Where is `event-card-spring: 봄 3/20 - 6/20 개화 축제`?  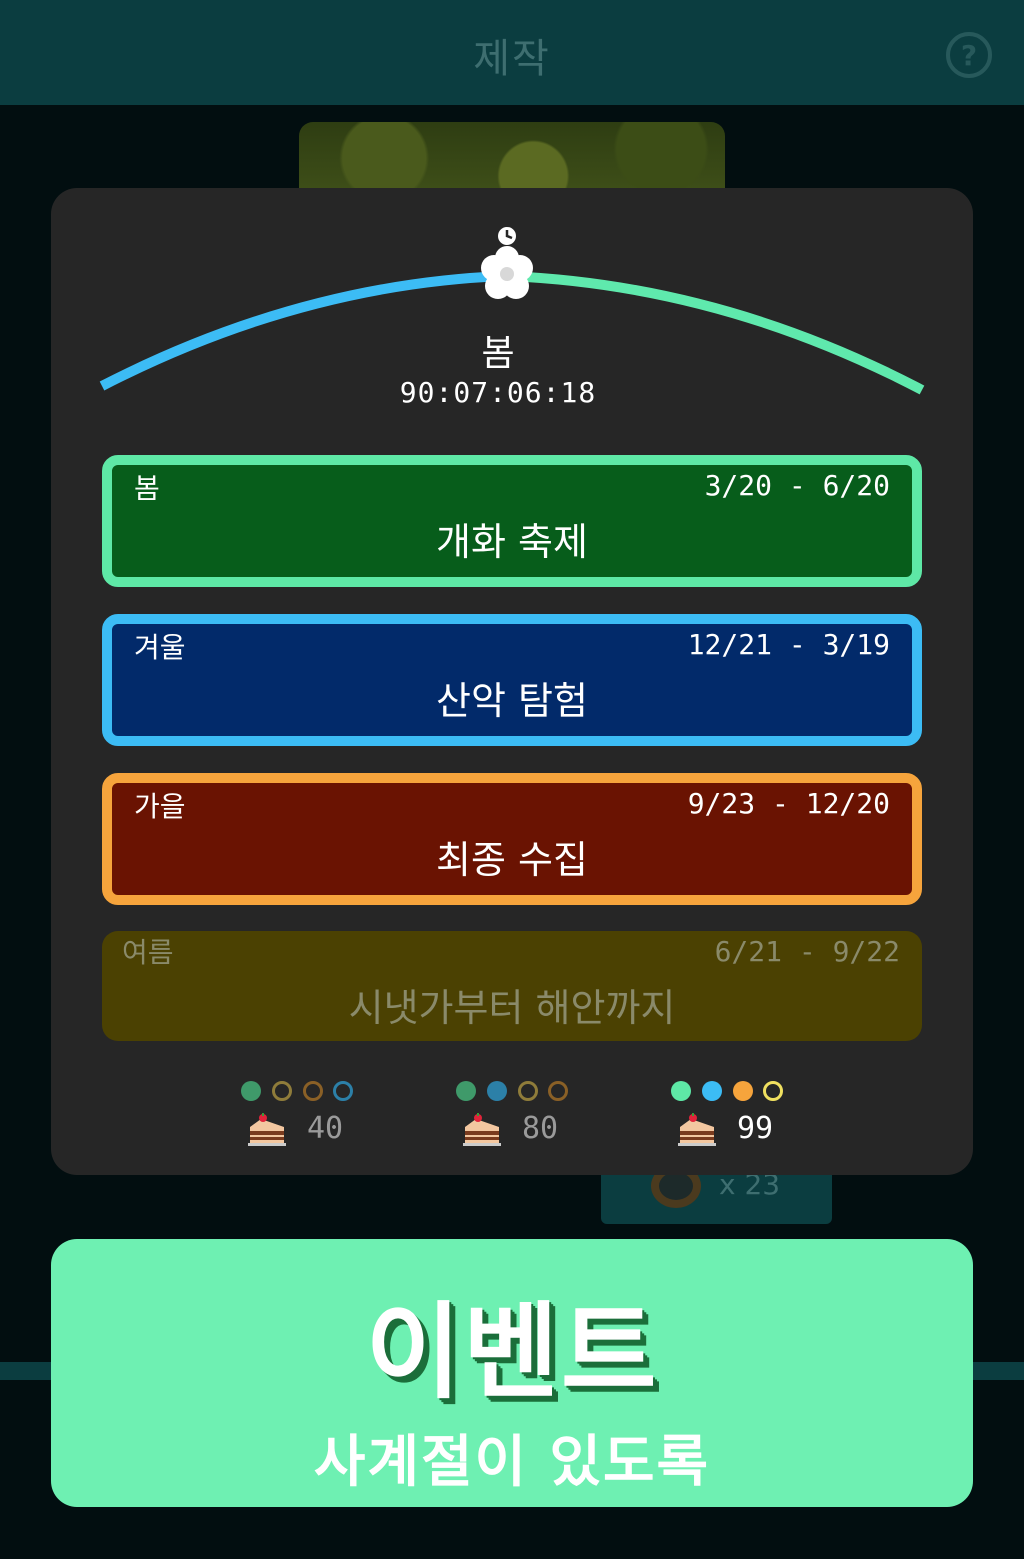 event-card-spring: 봄 3/20 - 6/20 개화 축제 is located at coordinates (512, 521).